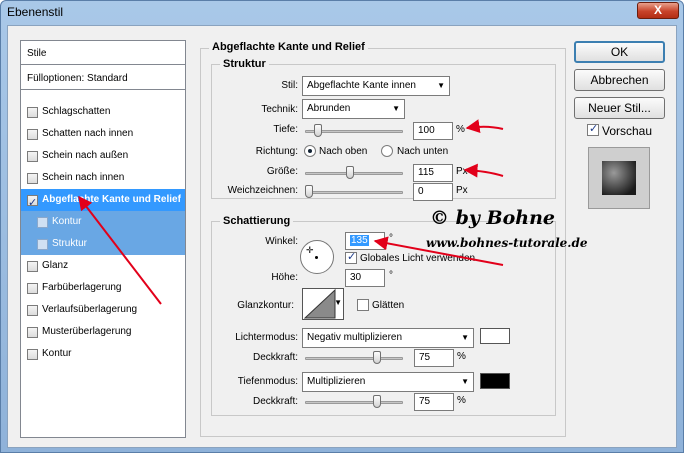  Describe the element at coordinates (376, 401) in the screenshot. I see `shadow-opacity-thumb` at that location.